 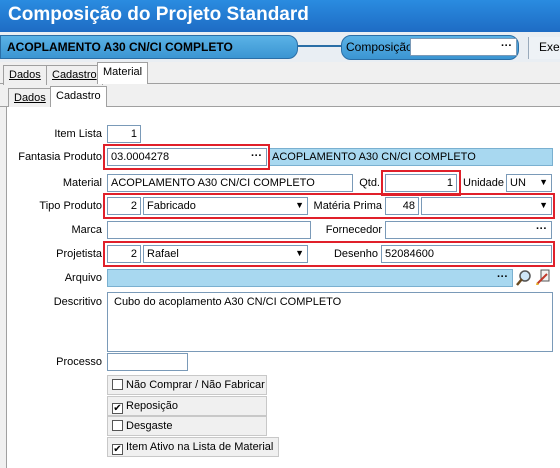 What do you see at coordinates (524, 278) in the screenshot?
I see `search-icon` at bounding box center [524, 278].